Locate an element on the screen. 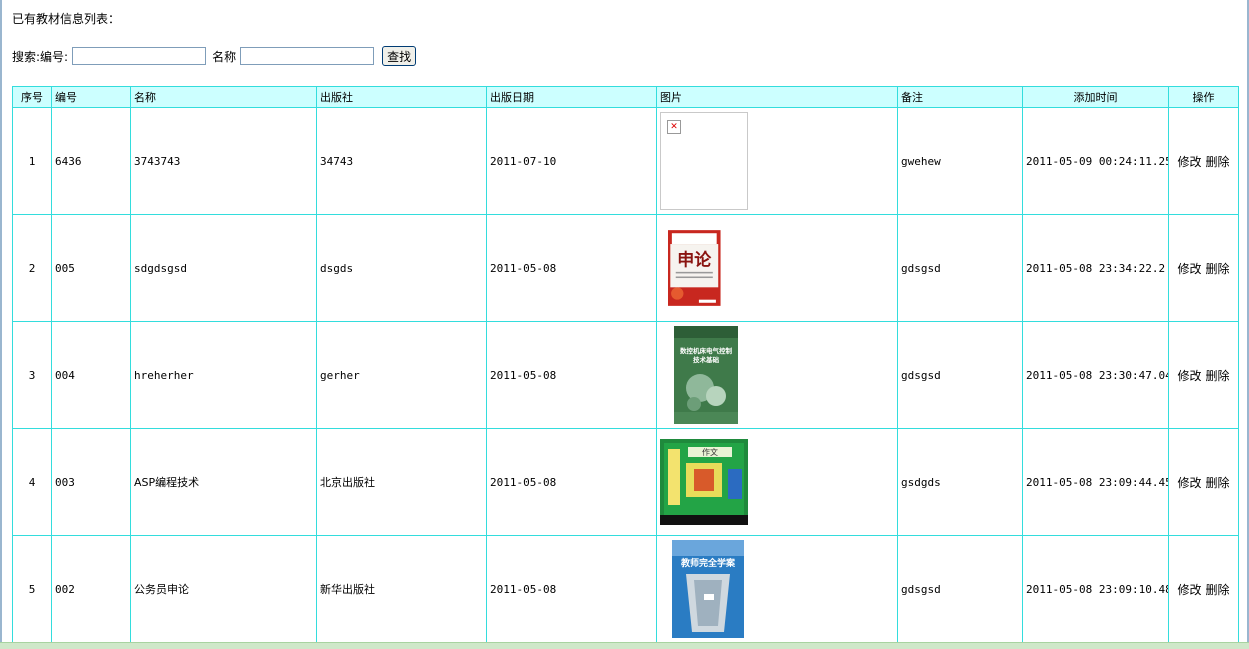  header-seq: 序号 is located at coordinates (32, 97).